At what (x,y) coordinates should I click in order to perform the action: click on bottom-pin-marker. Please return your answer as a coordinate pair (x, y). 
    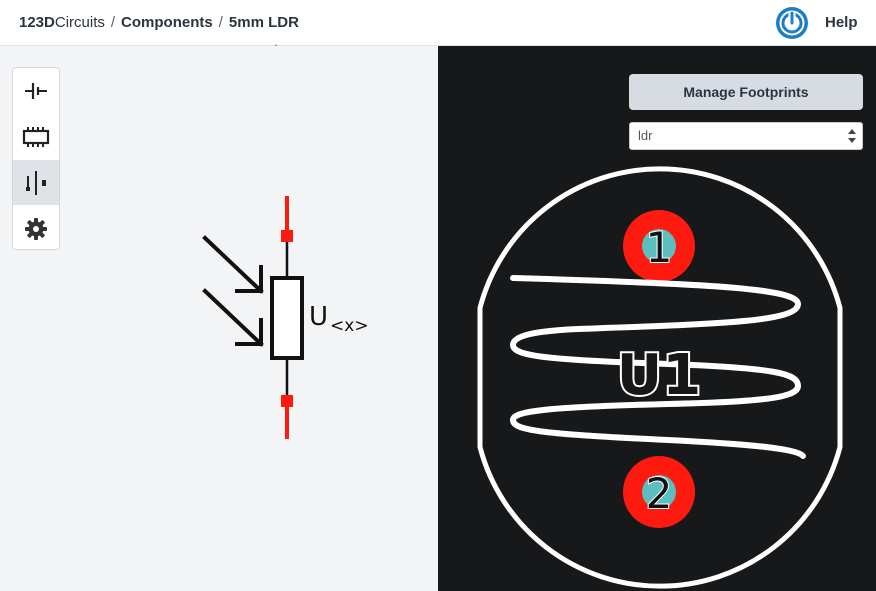
    Looking at the image, I should click on (287, 401).